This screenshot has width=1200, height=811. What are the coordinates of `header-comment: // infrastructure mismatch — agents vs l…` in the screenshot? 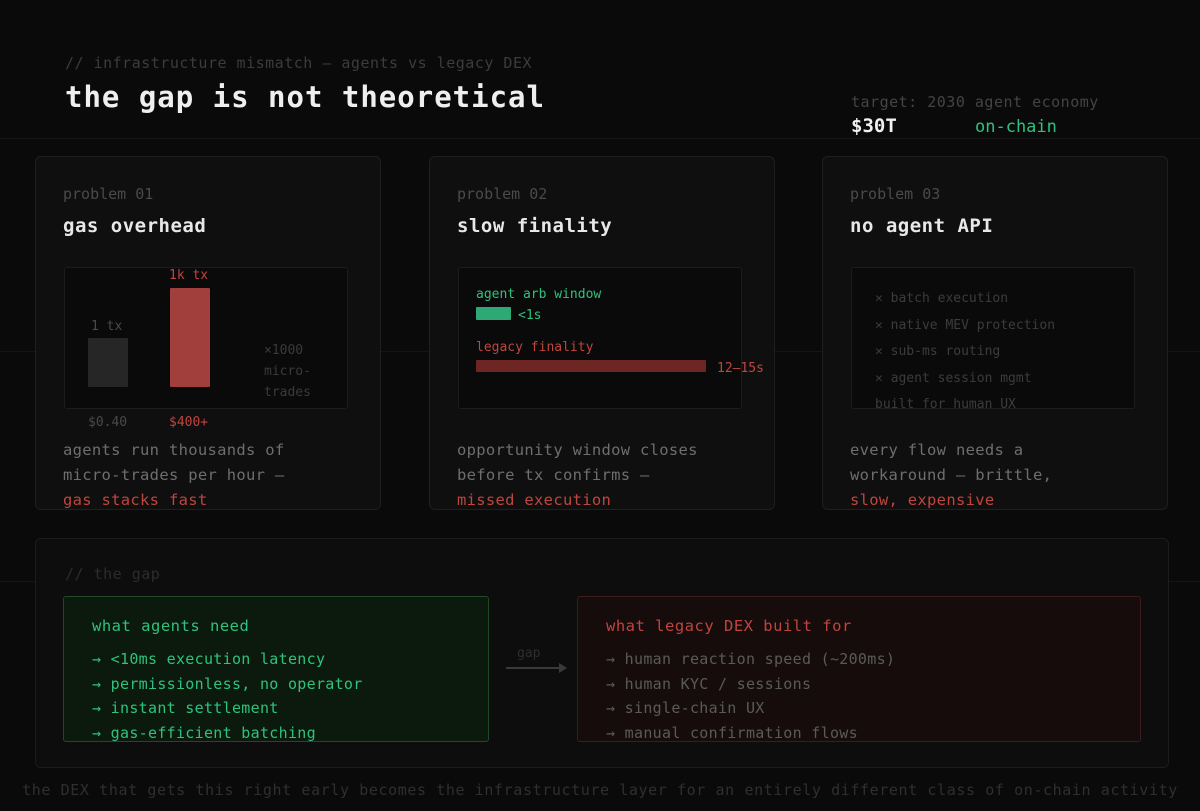 It's located at (299, 63).